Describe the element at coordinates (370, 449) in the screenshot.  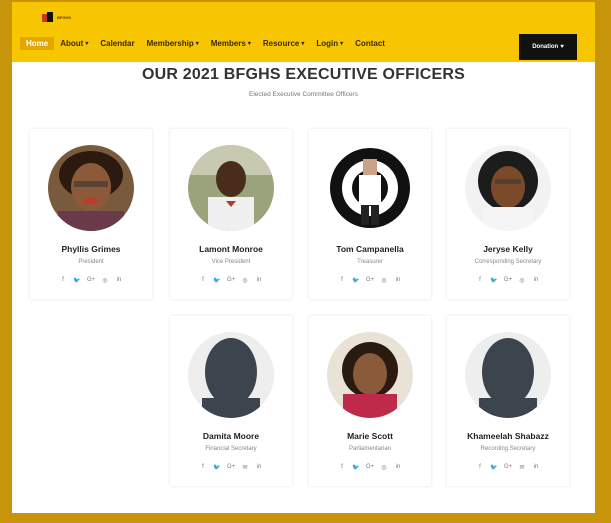
I see `officer-role: Parliamentarian` at that location.